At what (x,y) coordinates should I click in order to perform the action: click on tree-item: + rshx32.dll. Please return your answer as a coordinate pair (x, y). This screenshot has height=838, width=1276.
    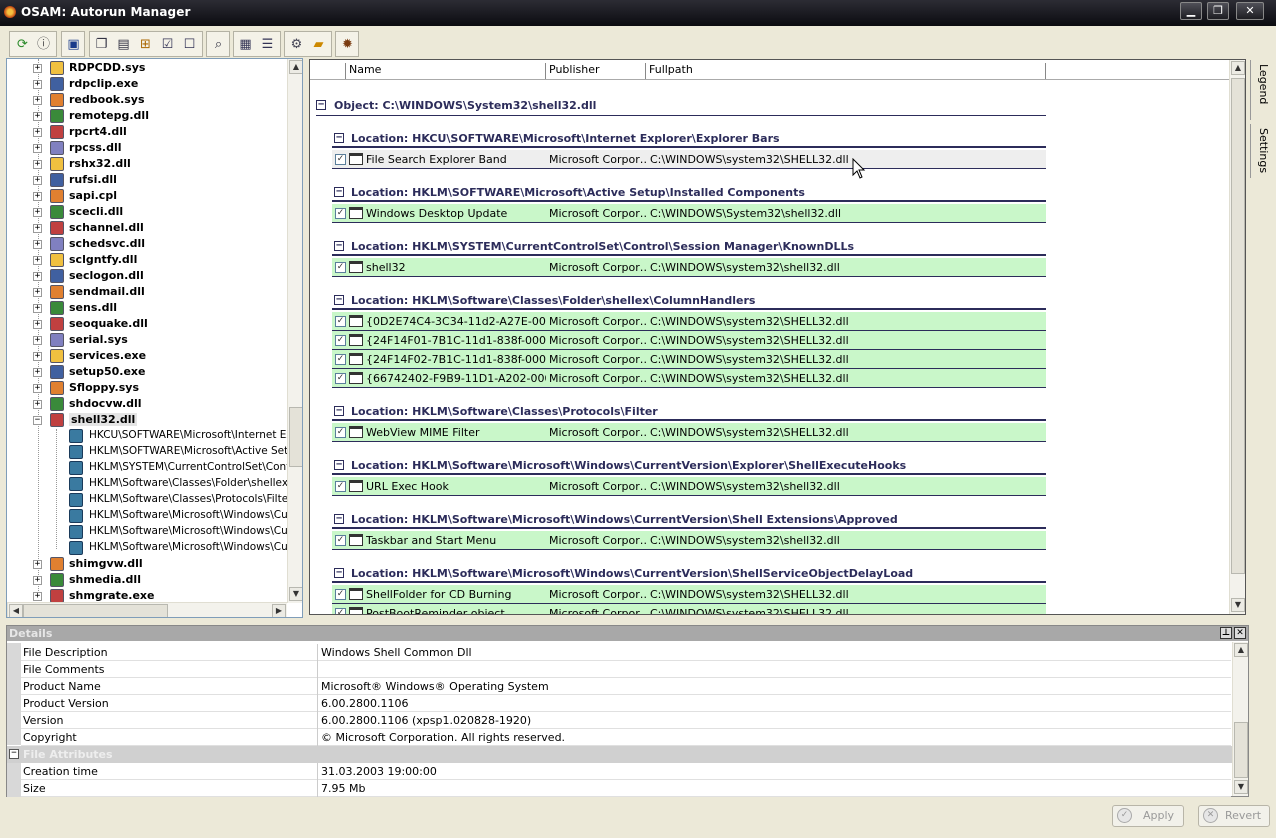
    Looking at the image, I should click on (148, 164).